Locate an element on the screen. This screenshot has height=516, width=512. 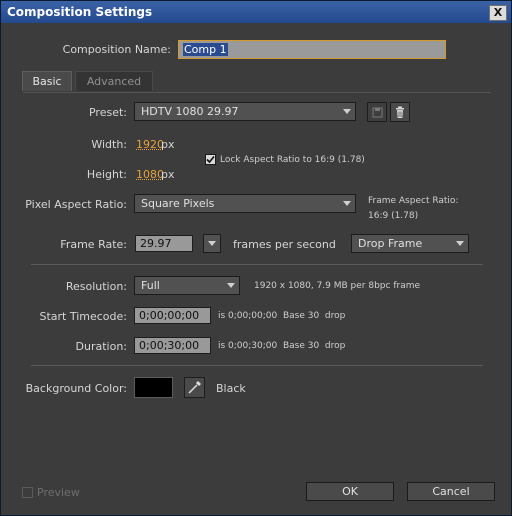
close-button: X is located at coordinates (498, 13).